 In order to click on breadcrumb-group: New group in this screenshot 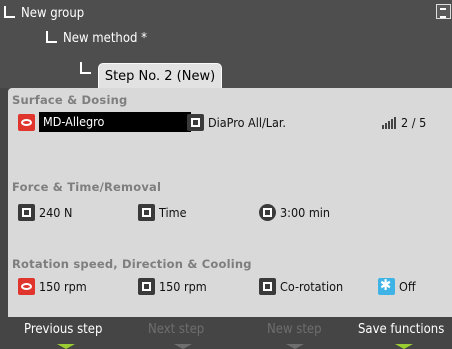, I will do `click(44, 13)`.